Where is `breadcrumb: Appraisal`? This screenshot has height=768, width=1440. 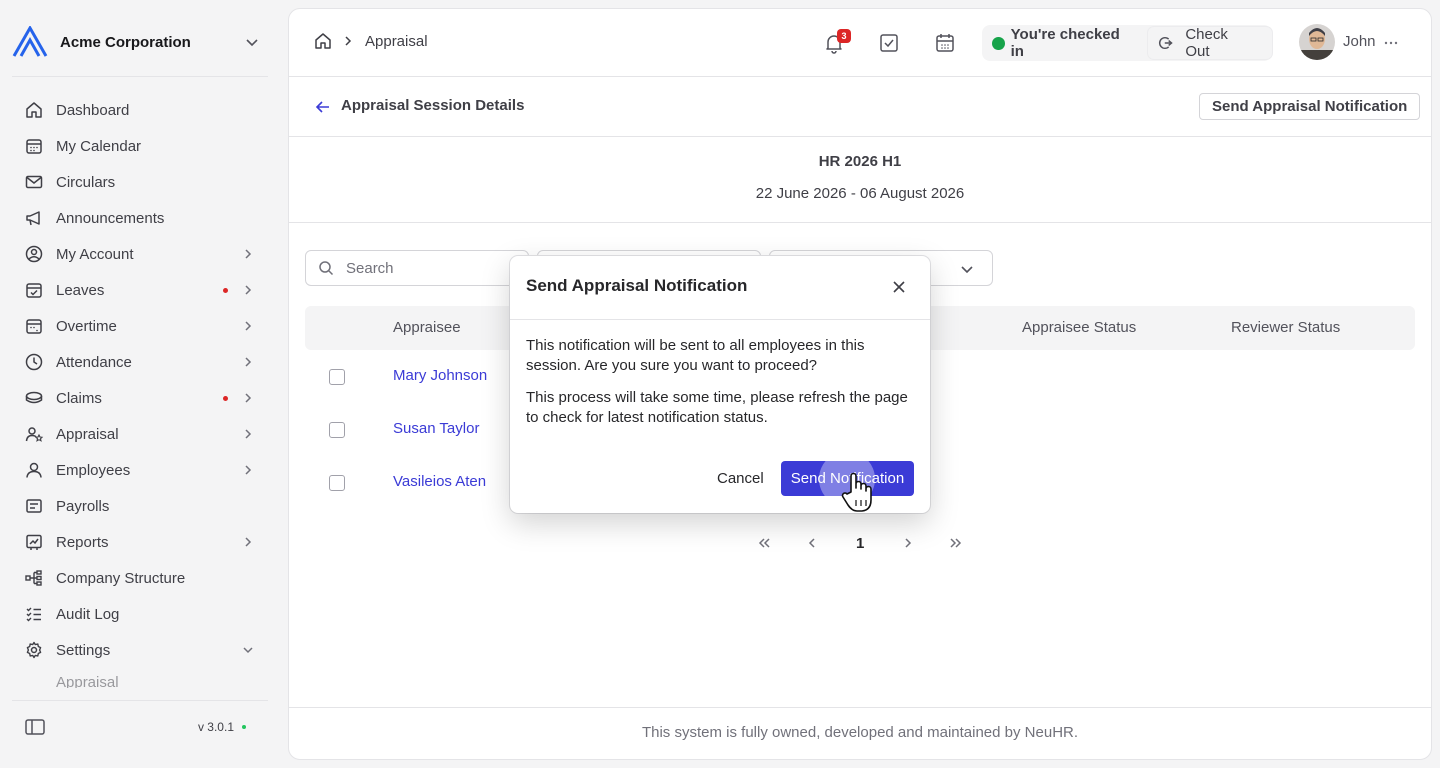
breadcrumb: Appraisal is located at coordinates (370, 41).